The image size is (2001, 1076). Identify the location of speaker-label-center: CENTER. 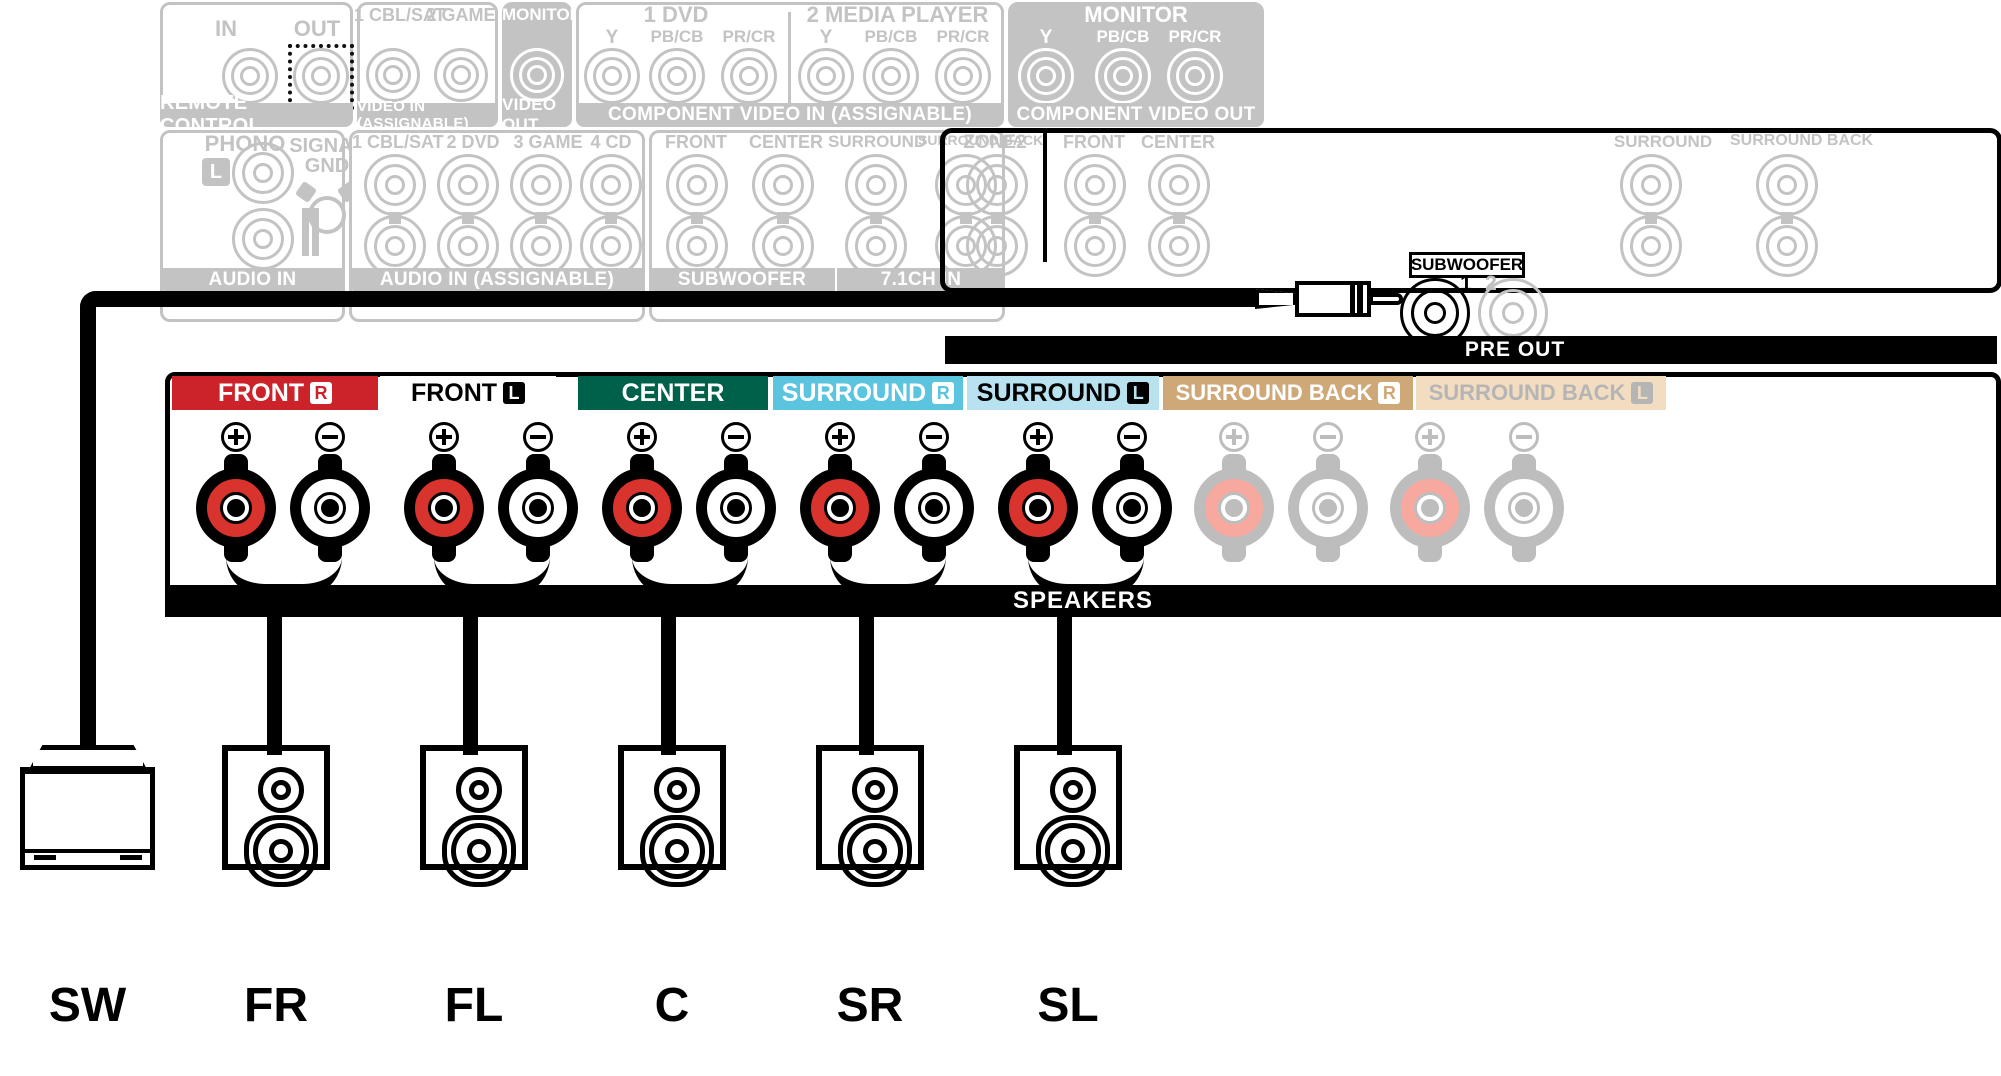
(673, 393).